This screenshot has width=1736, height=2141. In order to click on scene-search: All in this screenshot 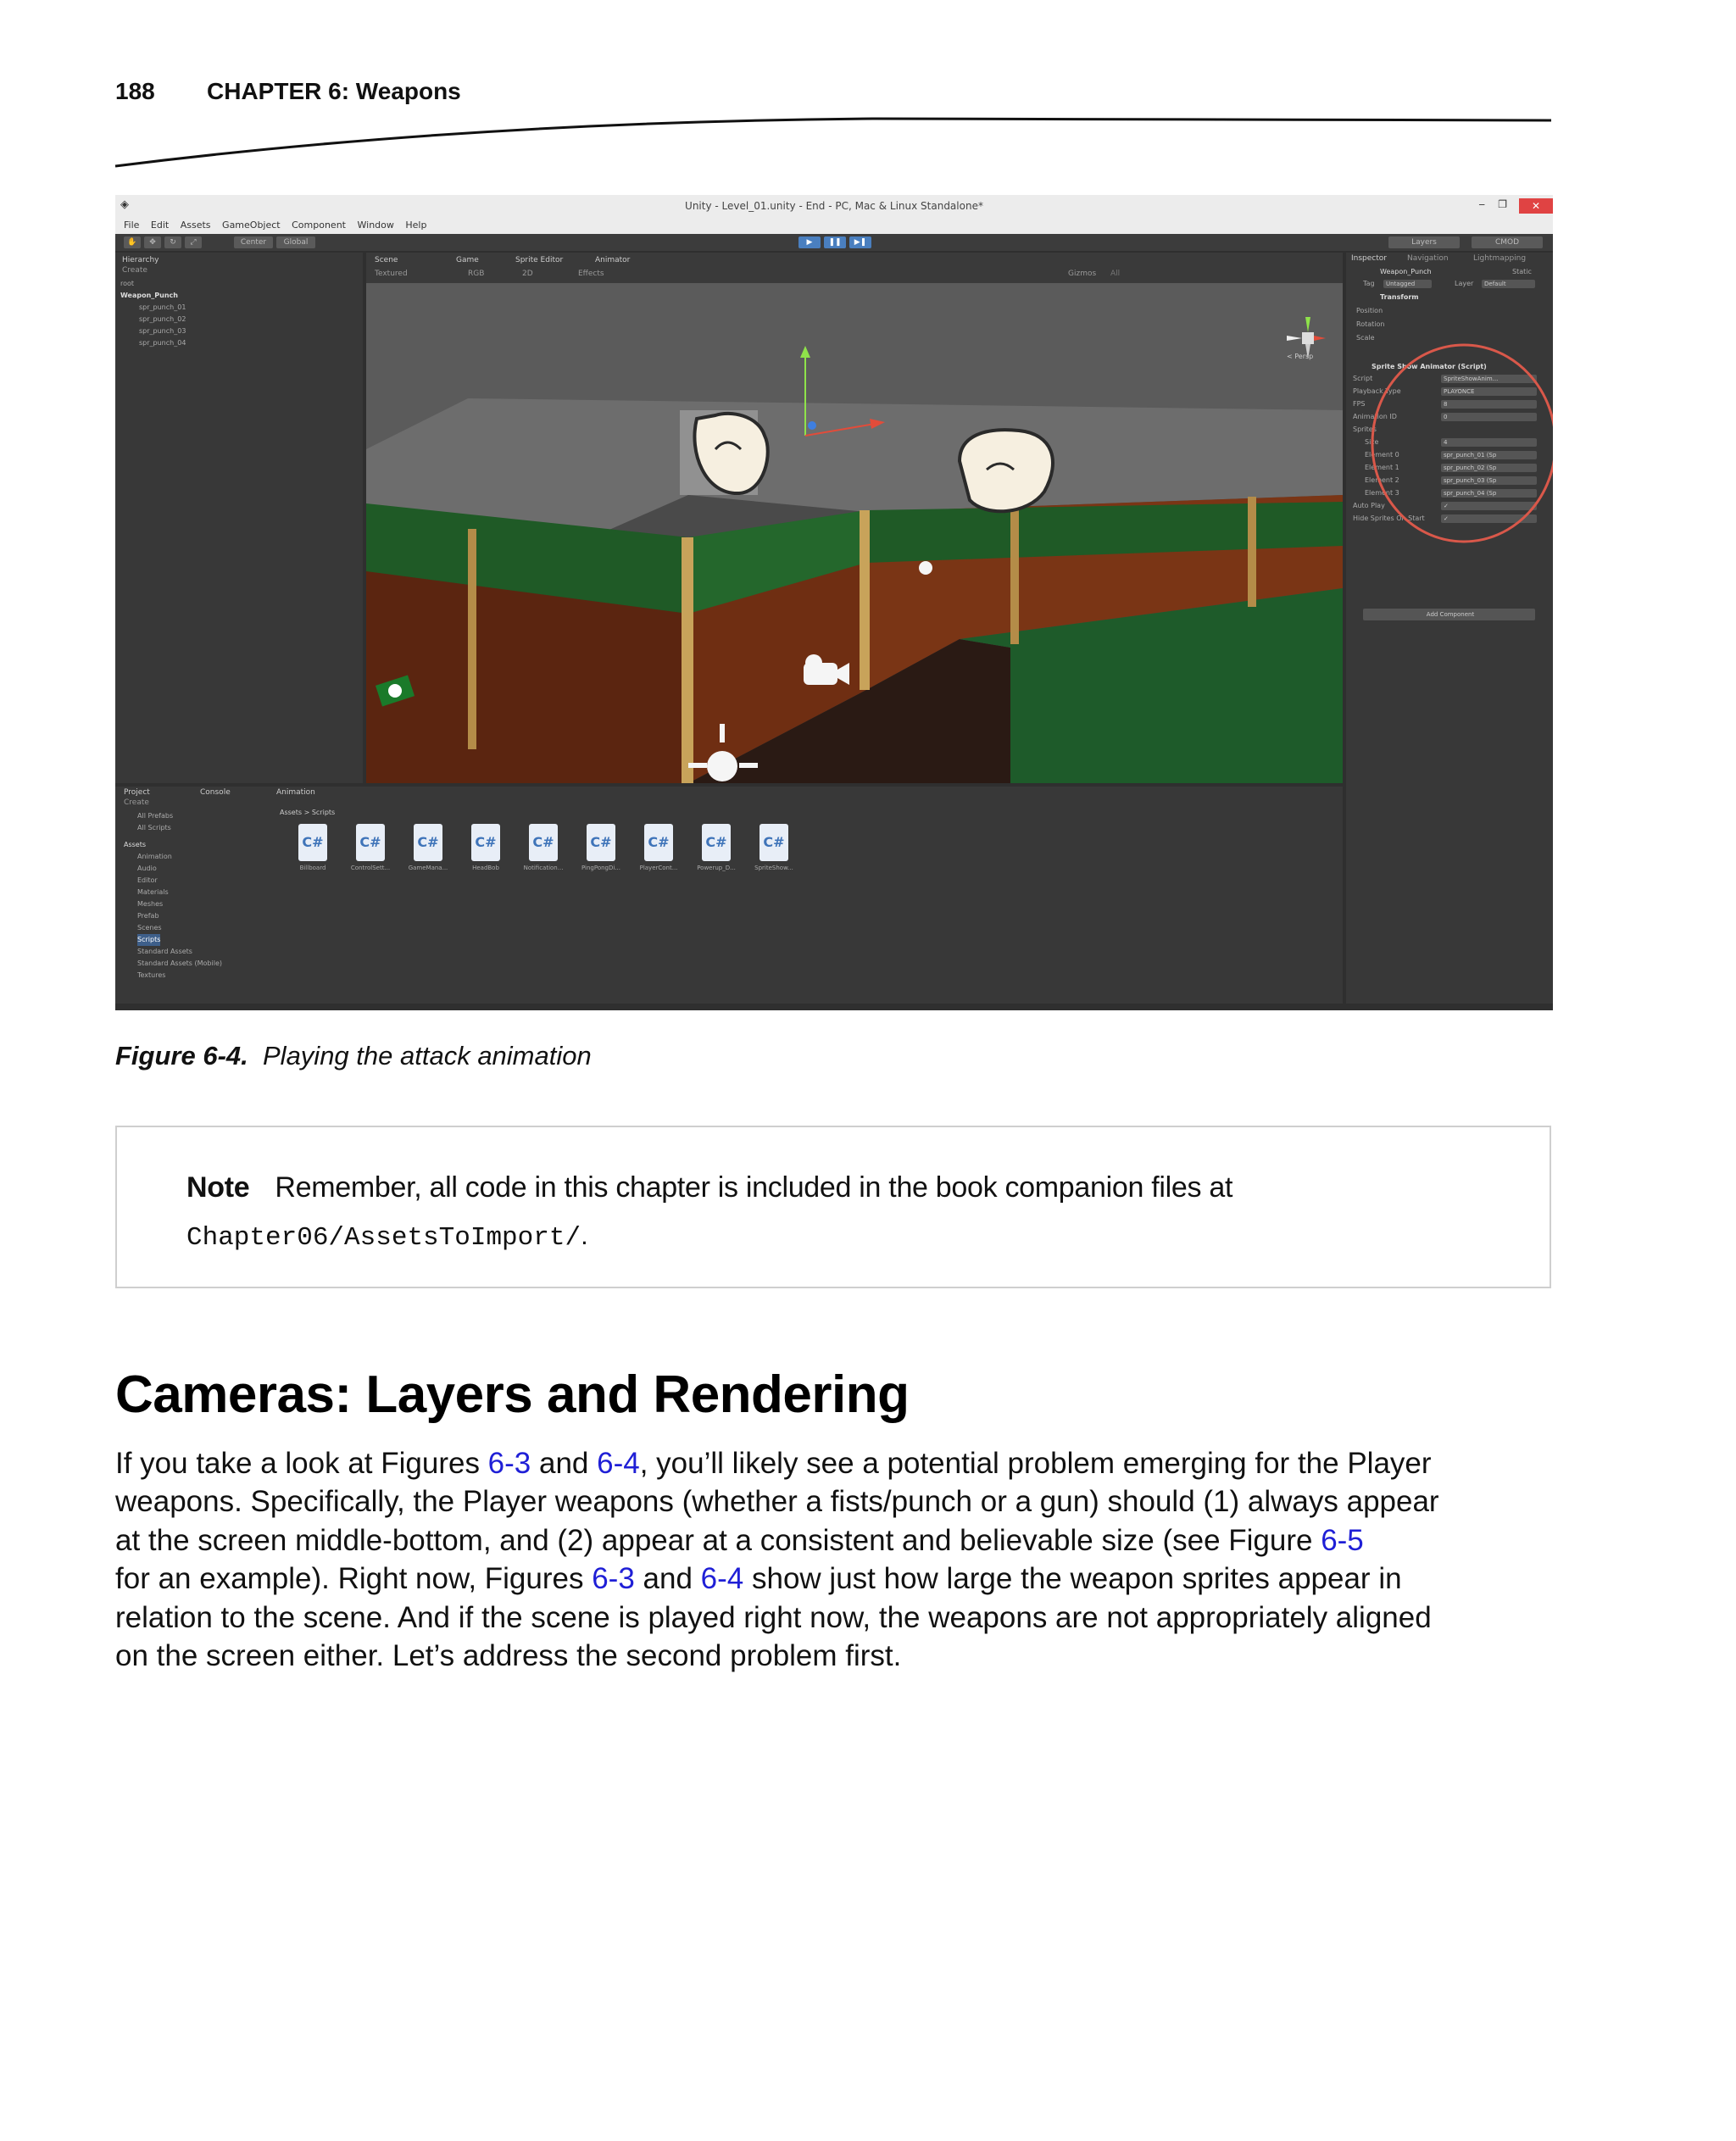, I will do `click(1115, 274)`.